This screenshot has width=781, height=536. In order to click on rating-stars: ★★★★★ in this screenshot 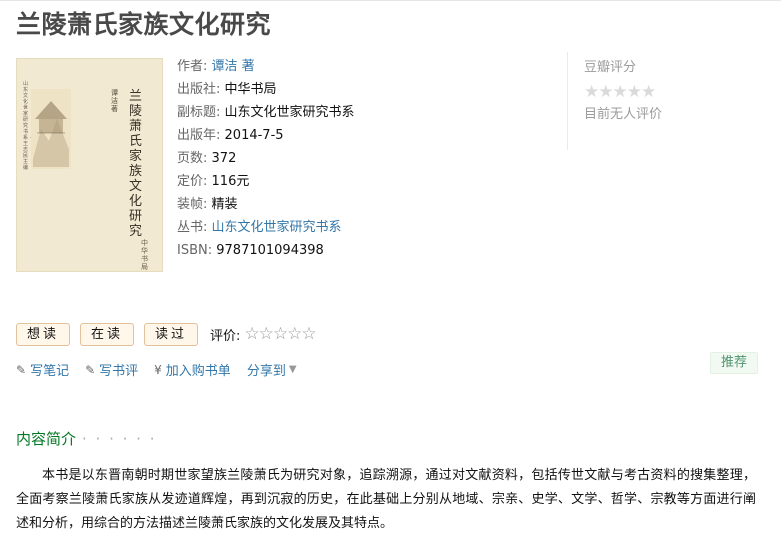, I will do `click(620, 92)`.